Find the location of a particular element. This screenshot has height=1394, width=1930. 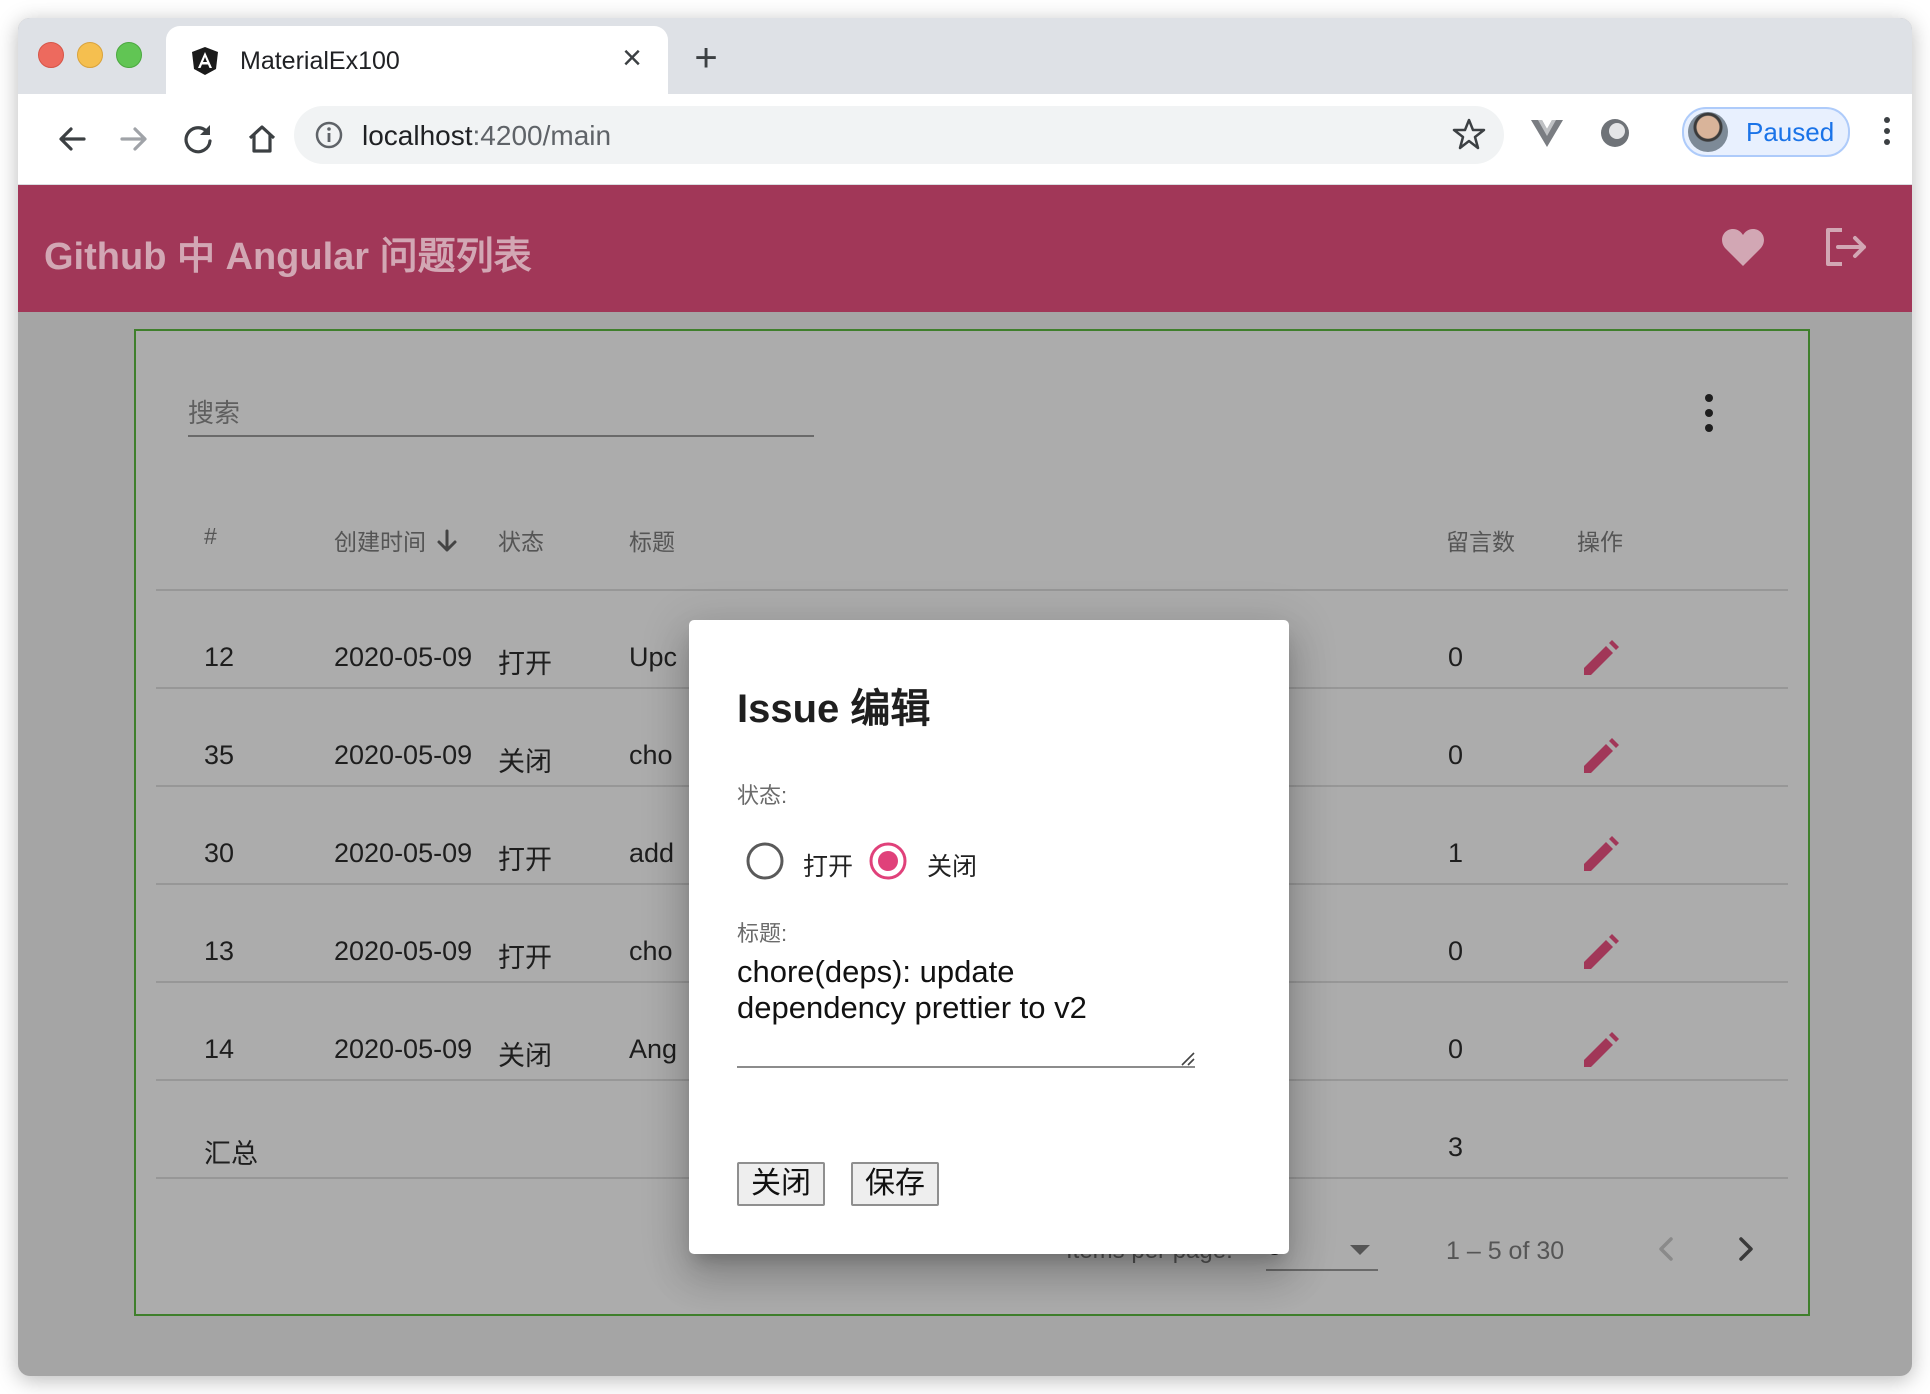

search-placeholder: 搜索 is located at coordinates (214, 413).